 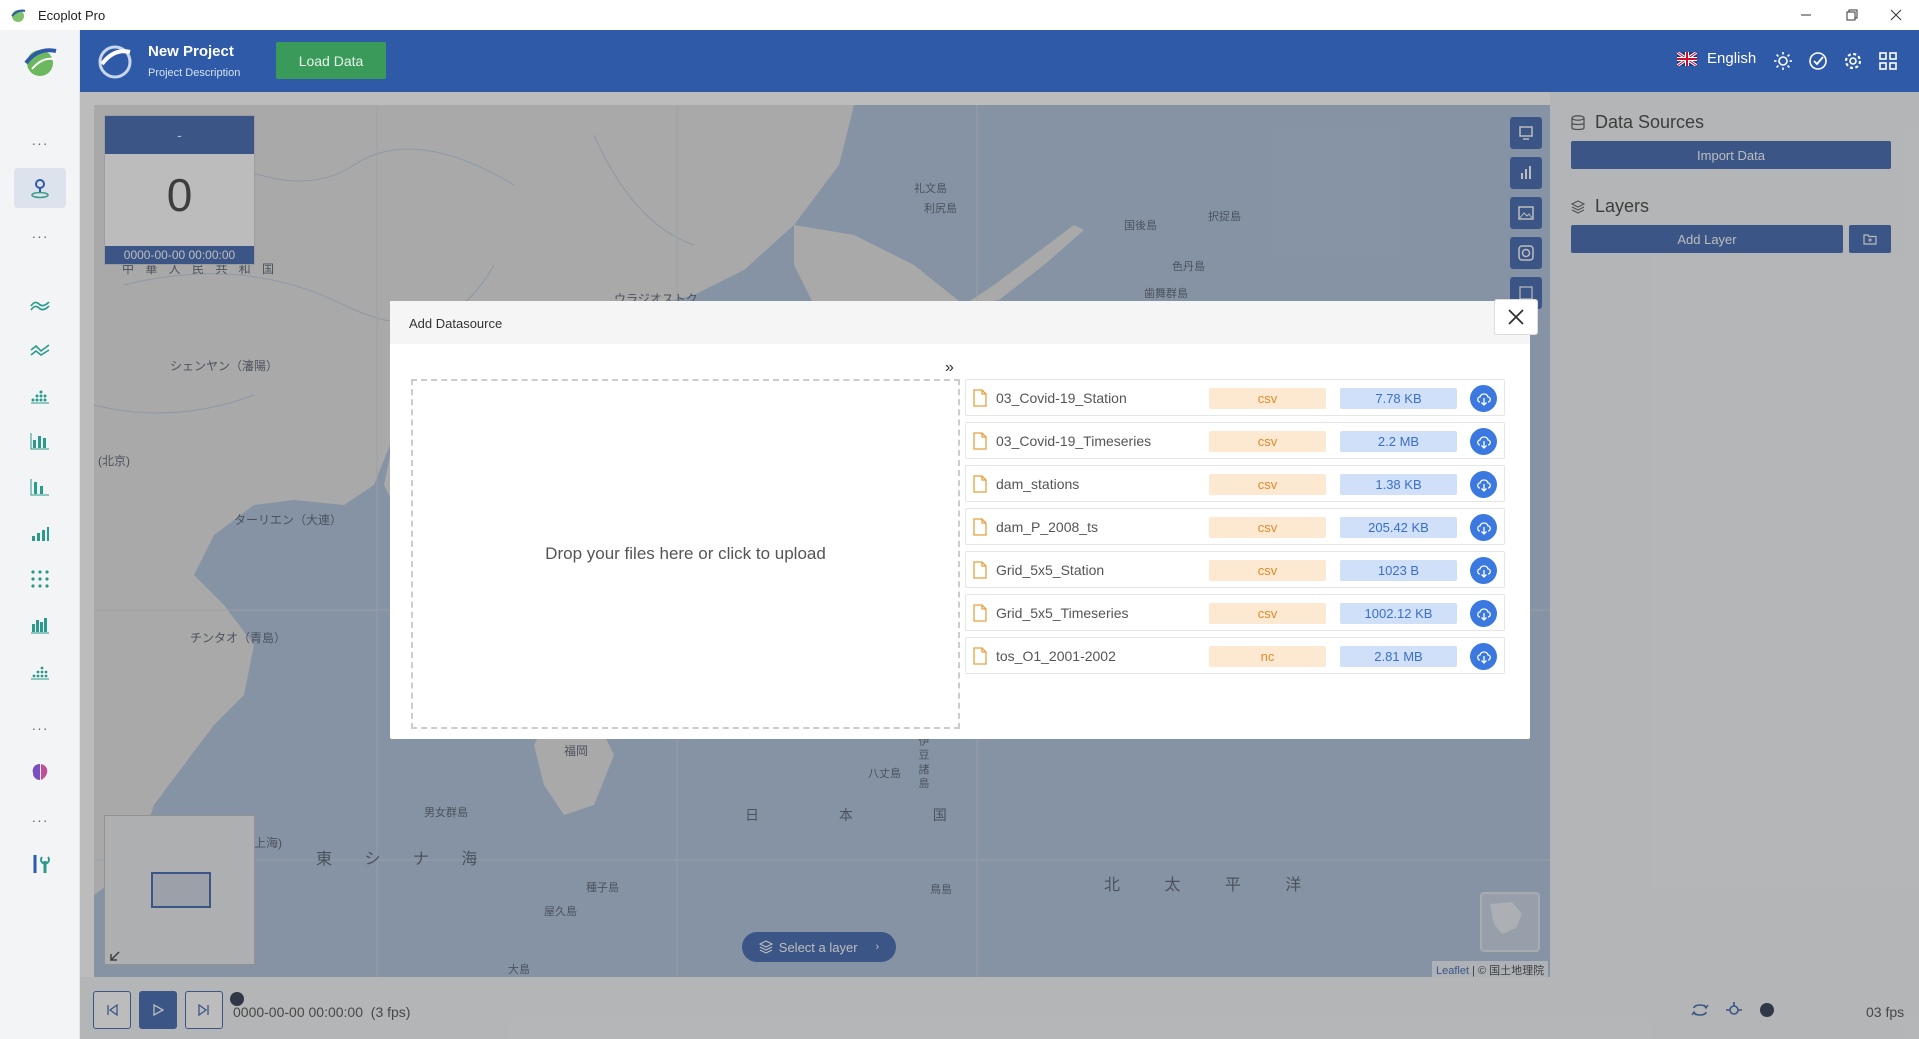 I want to click on sidebar-item-column-chart, so click(x=40, y=487).